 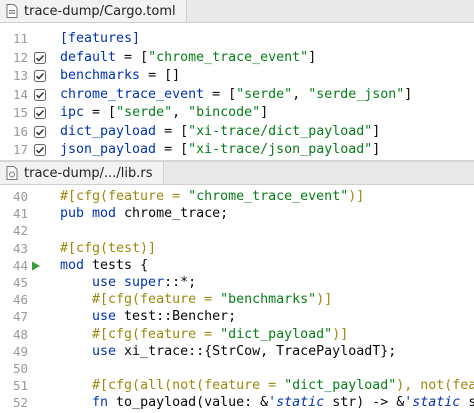 I want to click on code-text: dict_payload = ["xi-trace/dict_payload"], so click(x=220, y=132).